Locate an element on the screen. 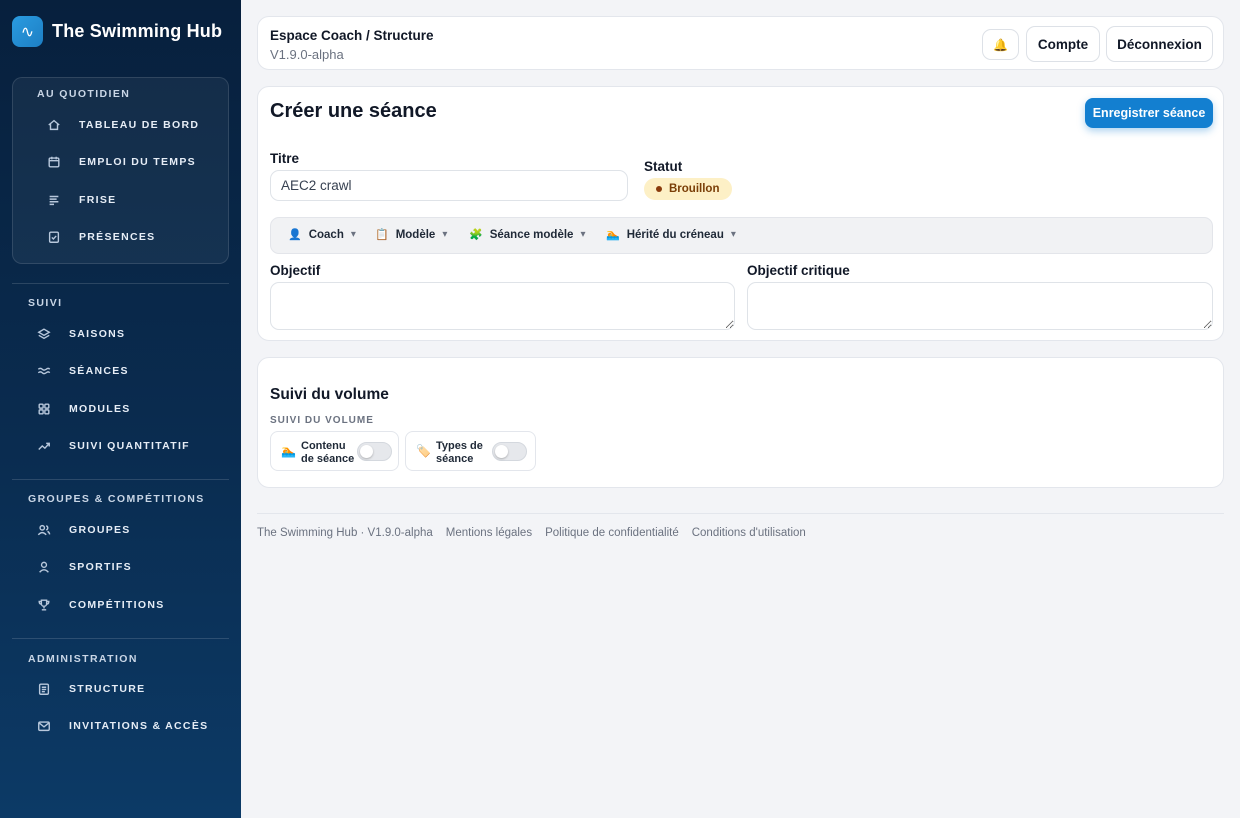 The width and height of the screenshot is (1240, 818). sidebar-item-label: SPORTIFS is located at coordinates (100, 567).